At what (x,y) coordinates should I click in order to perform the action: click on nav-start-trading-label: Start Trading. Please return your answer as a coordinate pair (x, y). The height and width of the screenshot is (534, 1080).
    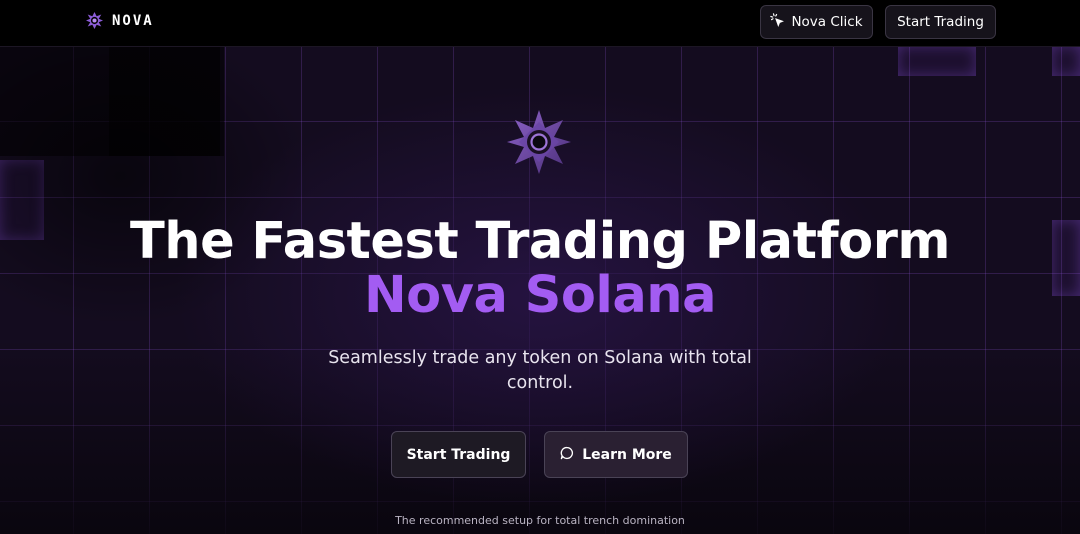
    Looking at the image, I should click on (940, 22).